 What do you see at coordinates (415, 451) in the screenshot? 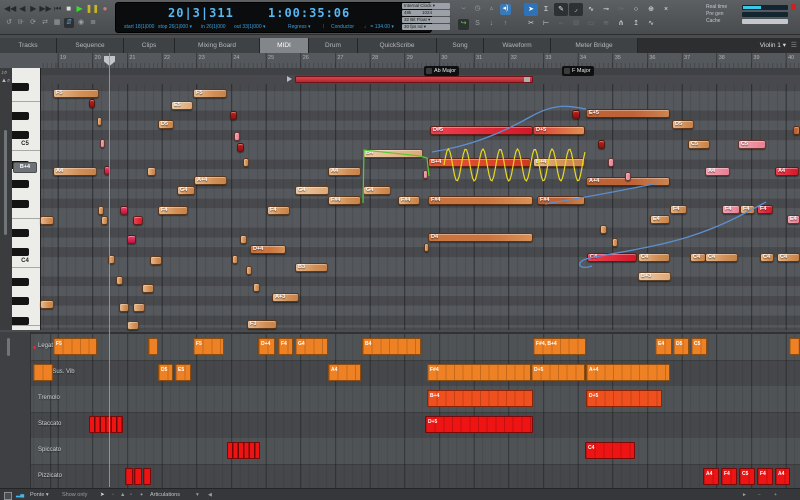
I see `articulation-lane-spiccato` at bounding box center [415, 451].